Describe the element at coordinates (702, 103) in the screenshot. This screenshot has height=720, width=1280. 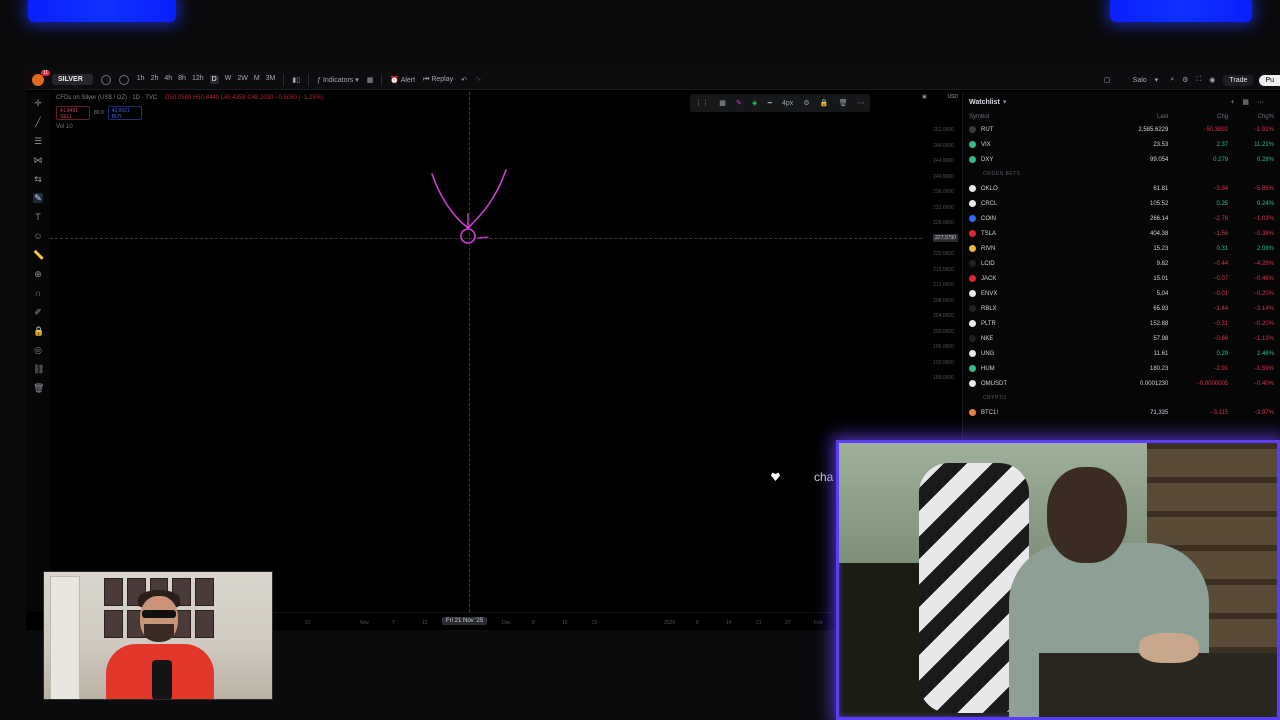
I see `drag-handle-icon: ⋮⋮` at that location.